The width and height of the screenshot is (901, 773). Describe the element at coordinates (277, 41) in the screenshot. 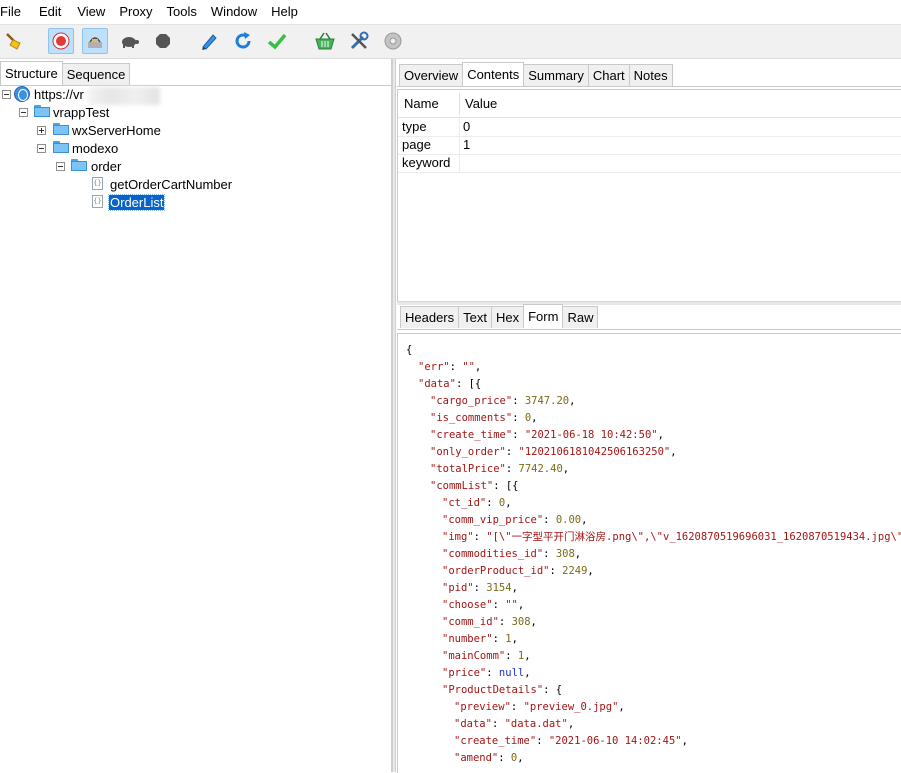

I see `check-icon` at that location.